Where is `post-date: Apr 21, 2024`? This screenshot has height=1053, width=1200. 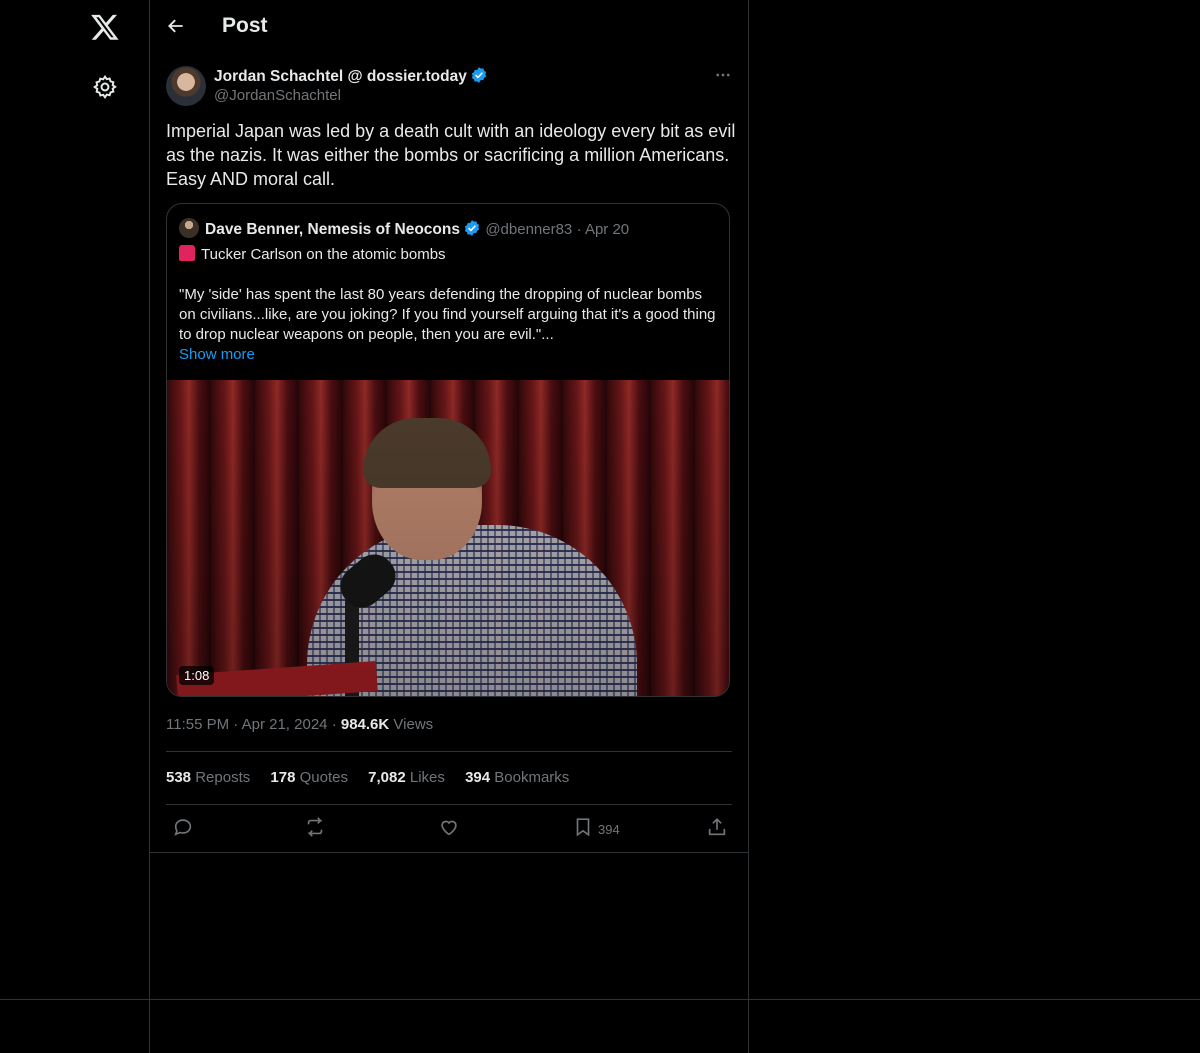
post-date: Apr 21, 2024 is located at coordinates (285, 724).